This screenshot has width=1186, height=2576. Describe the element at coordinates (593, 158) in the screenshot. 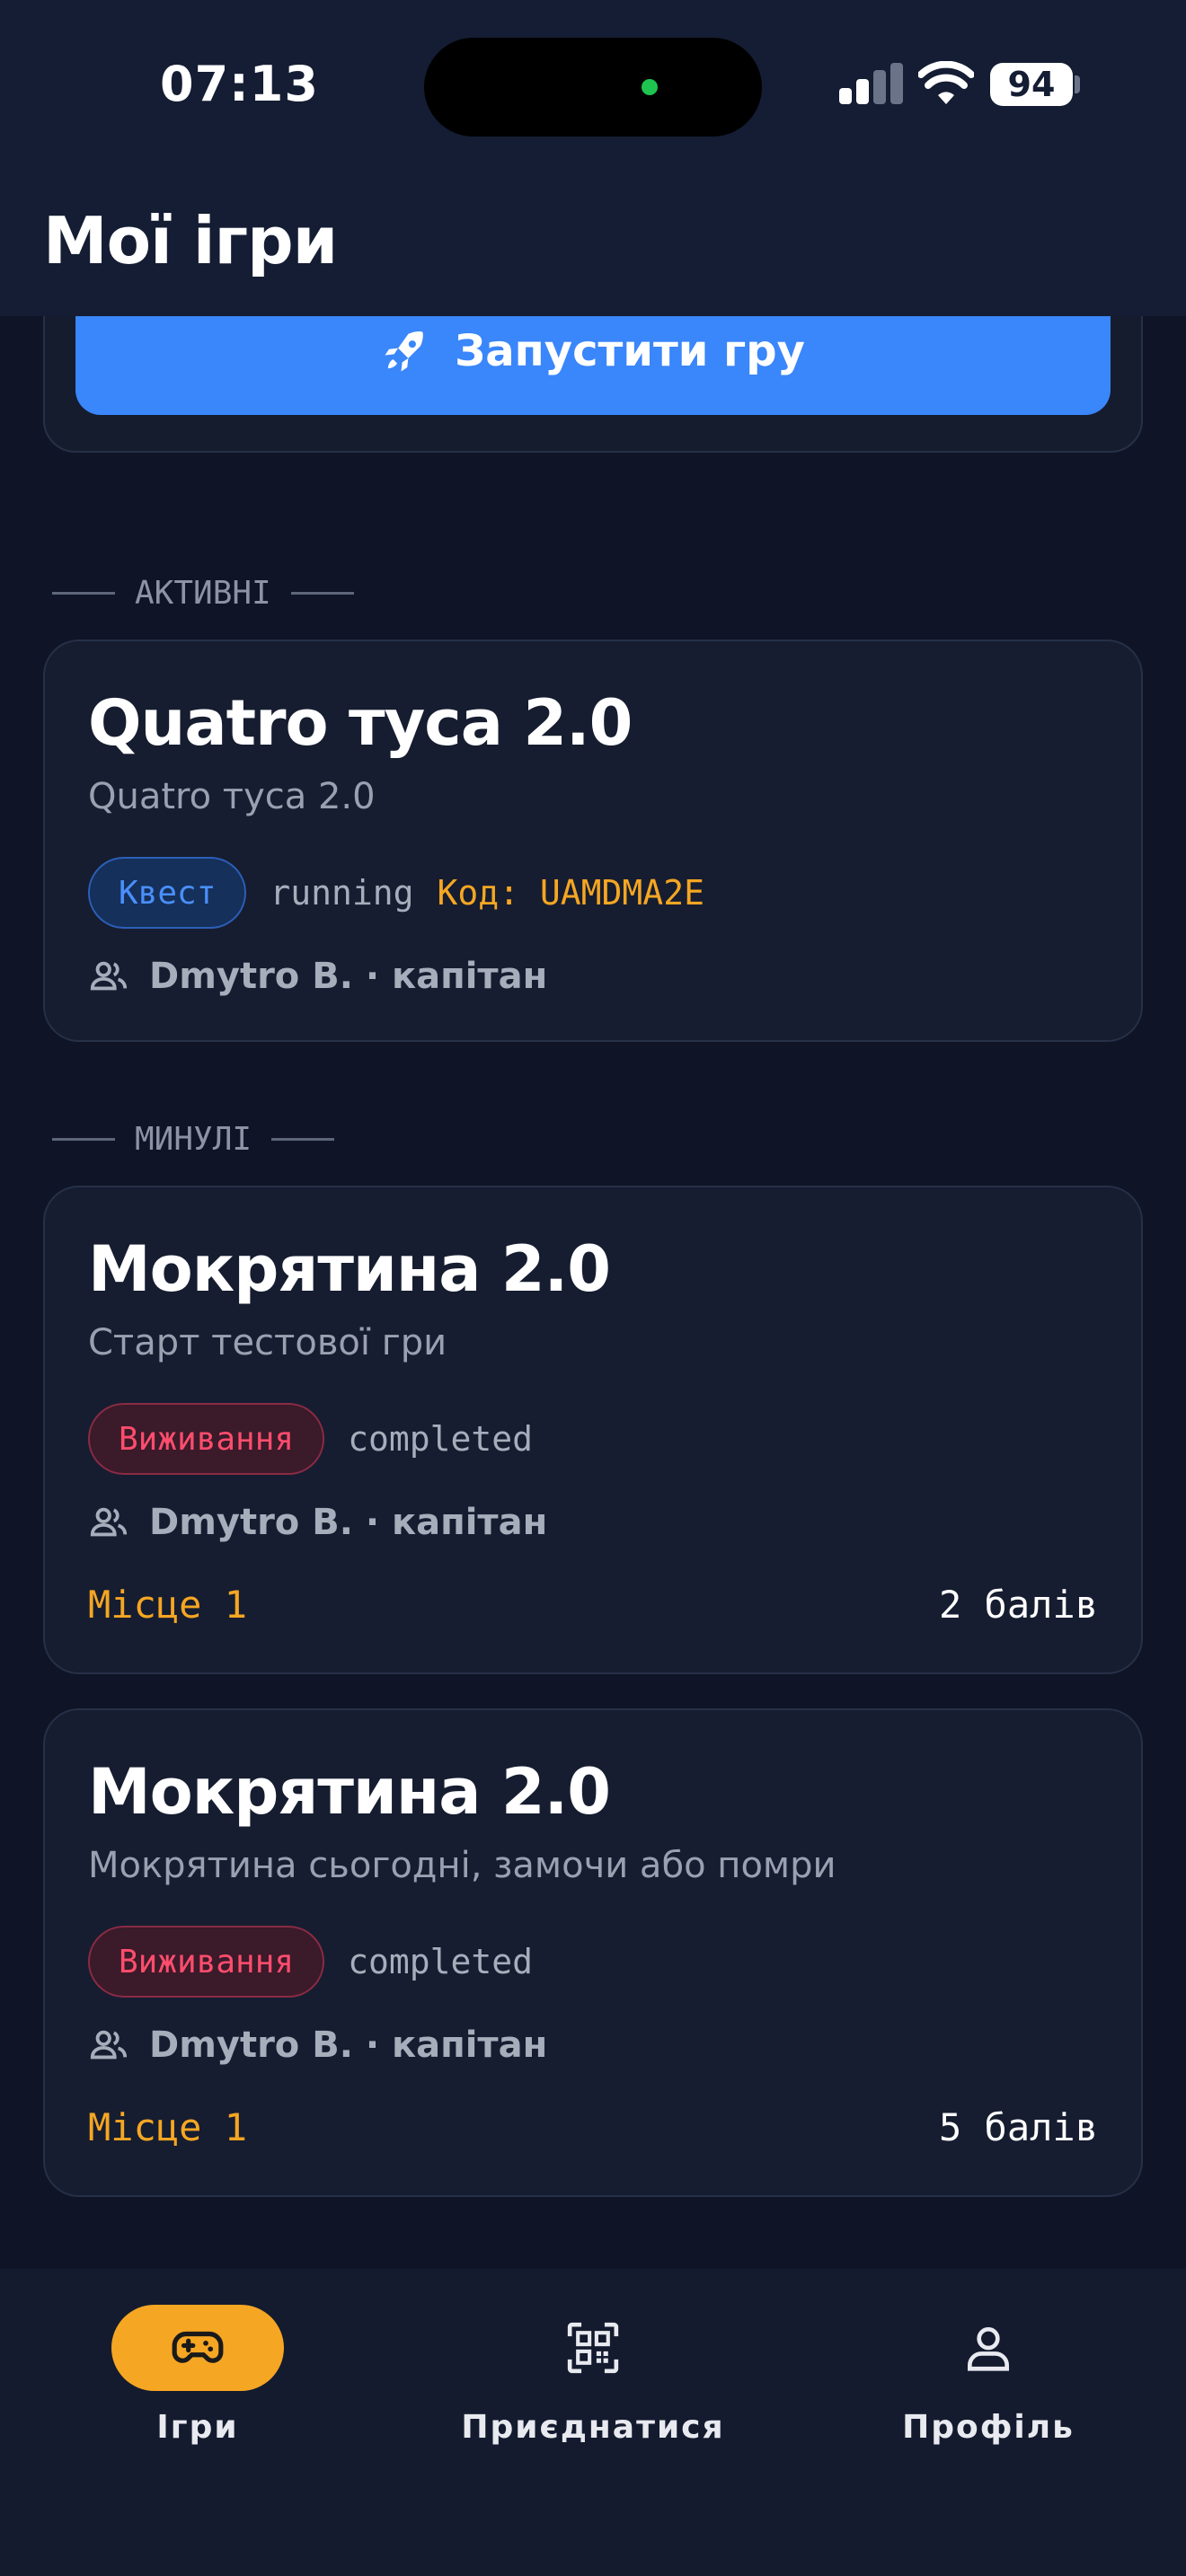

I see `top-header: 07:13 94 Мої ігри` at that location.